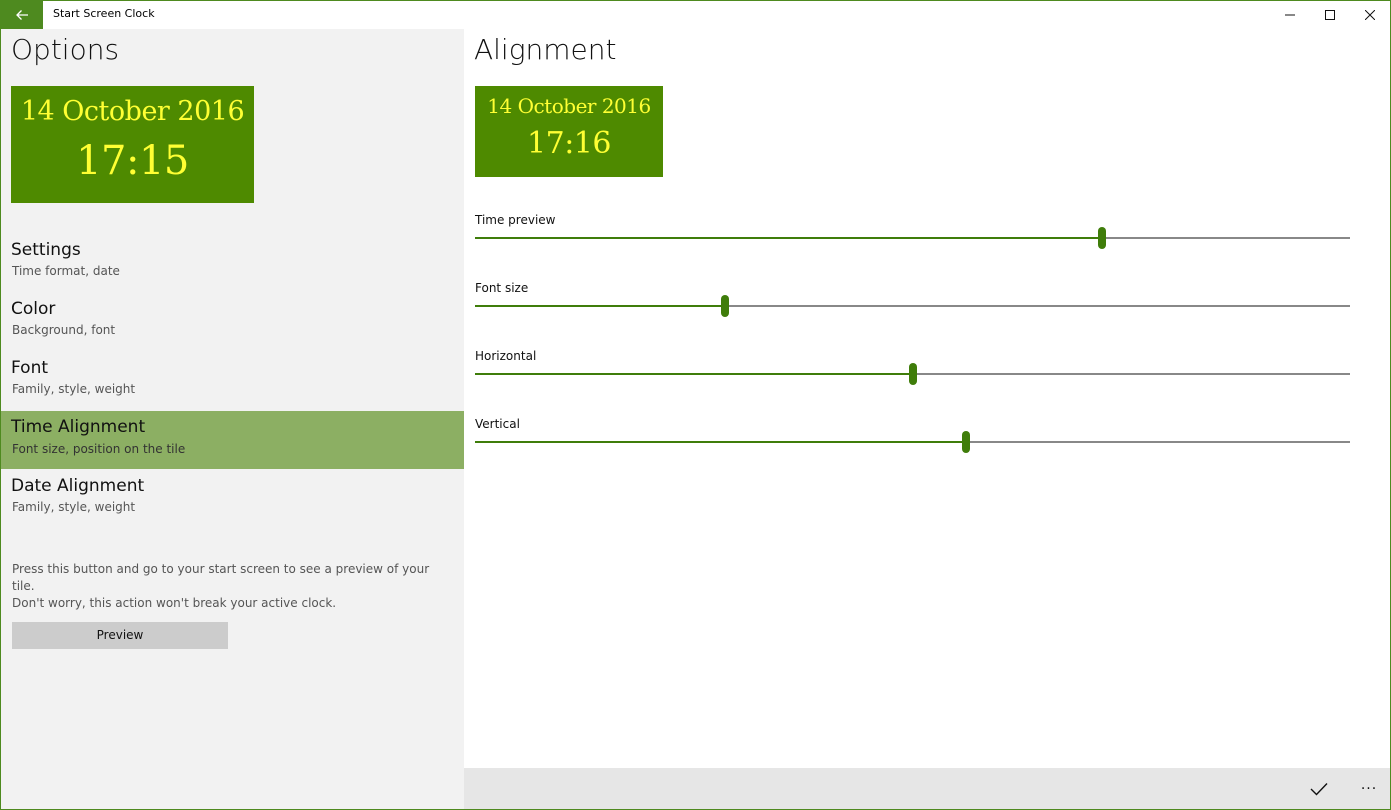  I want to click on vertical-slider: Vertical, so click(912, 442).